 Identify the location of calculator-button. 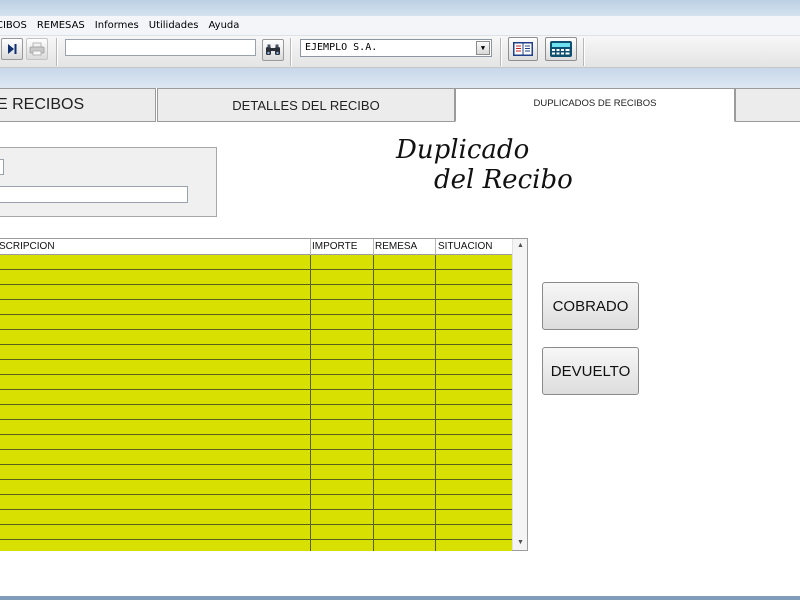
(561, 49).